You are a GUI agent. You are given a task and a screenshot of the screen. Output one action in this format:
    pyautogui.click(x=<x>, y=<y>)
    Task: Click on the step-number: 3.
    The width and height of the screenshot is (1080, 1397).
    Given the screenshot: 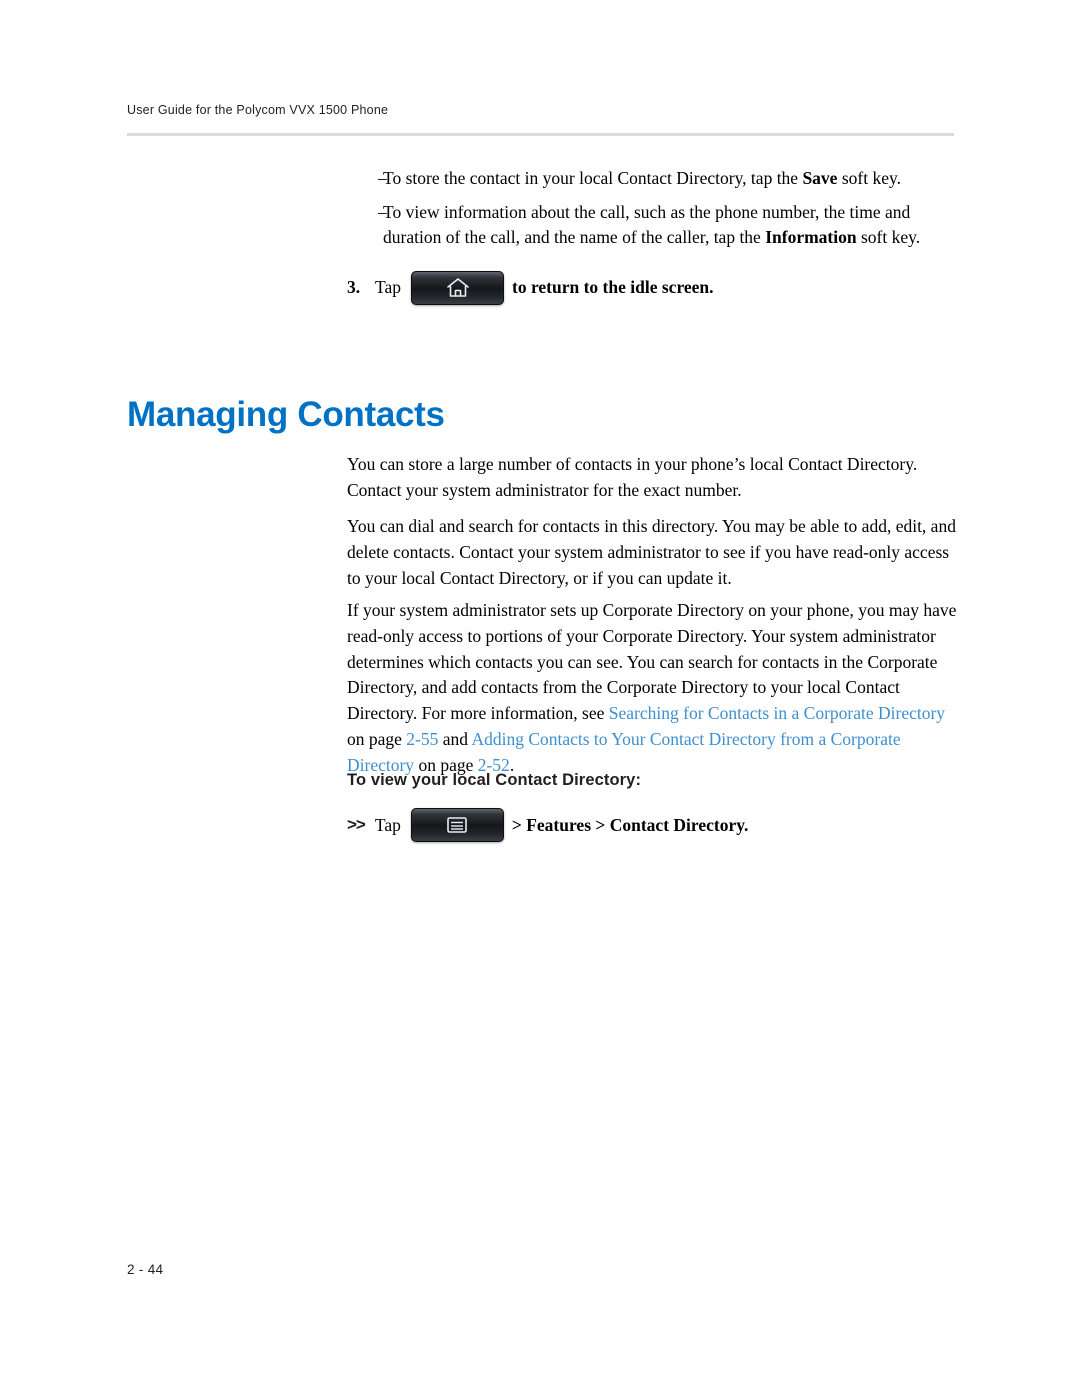 What is the action you would take?
    pyautogui.click(x=354, y=287)
    